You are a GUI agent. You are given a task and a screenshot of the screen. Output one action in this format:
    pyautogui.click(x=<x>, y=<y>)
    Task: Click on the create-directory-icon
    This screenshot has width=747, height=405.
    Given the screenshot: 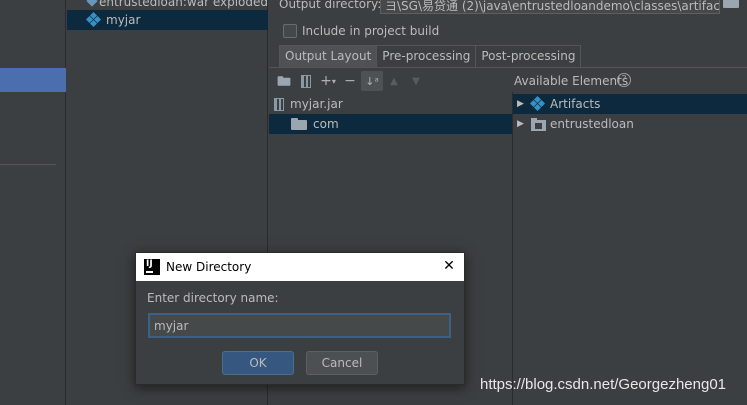 What is the action you would take?
    pyautogui.click(x=284, y=81)
    